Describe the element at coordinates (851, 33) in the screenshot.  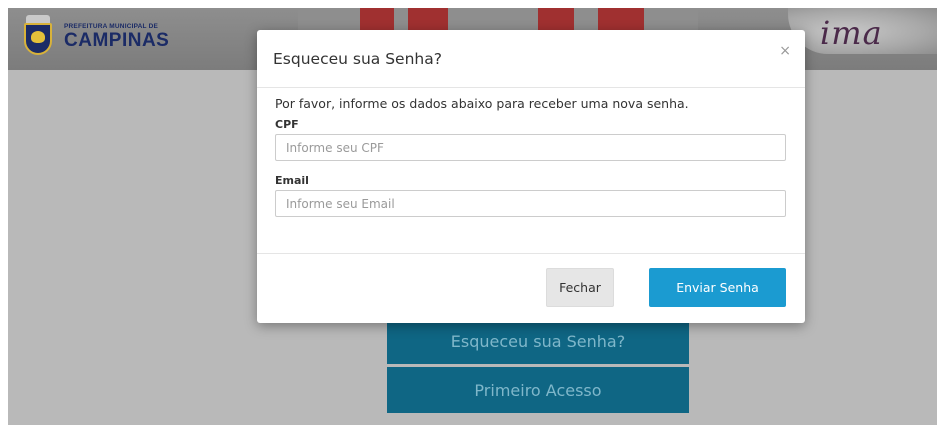
I see `ima-logo: ima` at that location.